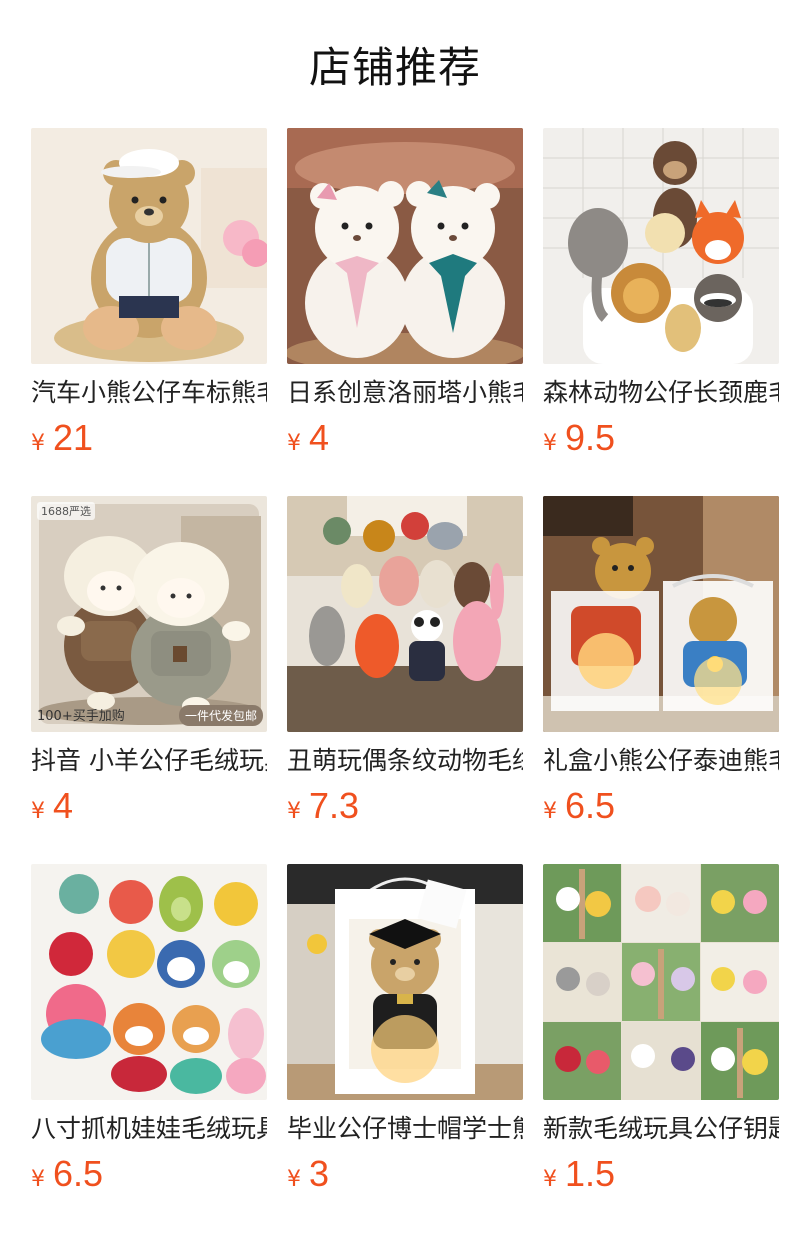 Image resolution: width=790 pixels, height=1234 pixels. What do you see at coordinates (308, 1174) in the screenshot?
I see `product-price: ¥3` at bounding box center [308, 1174].